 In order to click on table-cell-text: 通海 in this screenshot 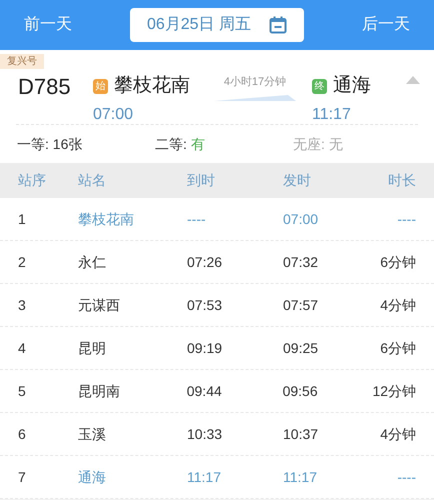, I will do `click(92, 477)`.